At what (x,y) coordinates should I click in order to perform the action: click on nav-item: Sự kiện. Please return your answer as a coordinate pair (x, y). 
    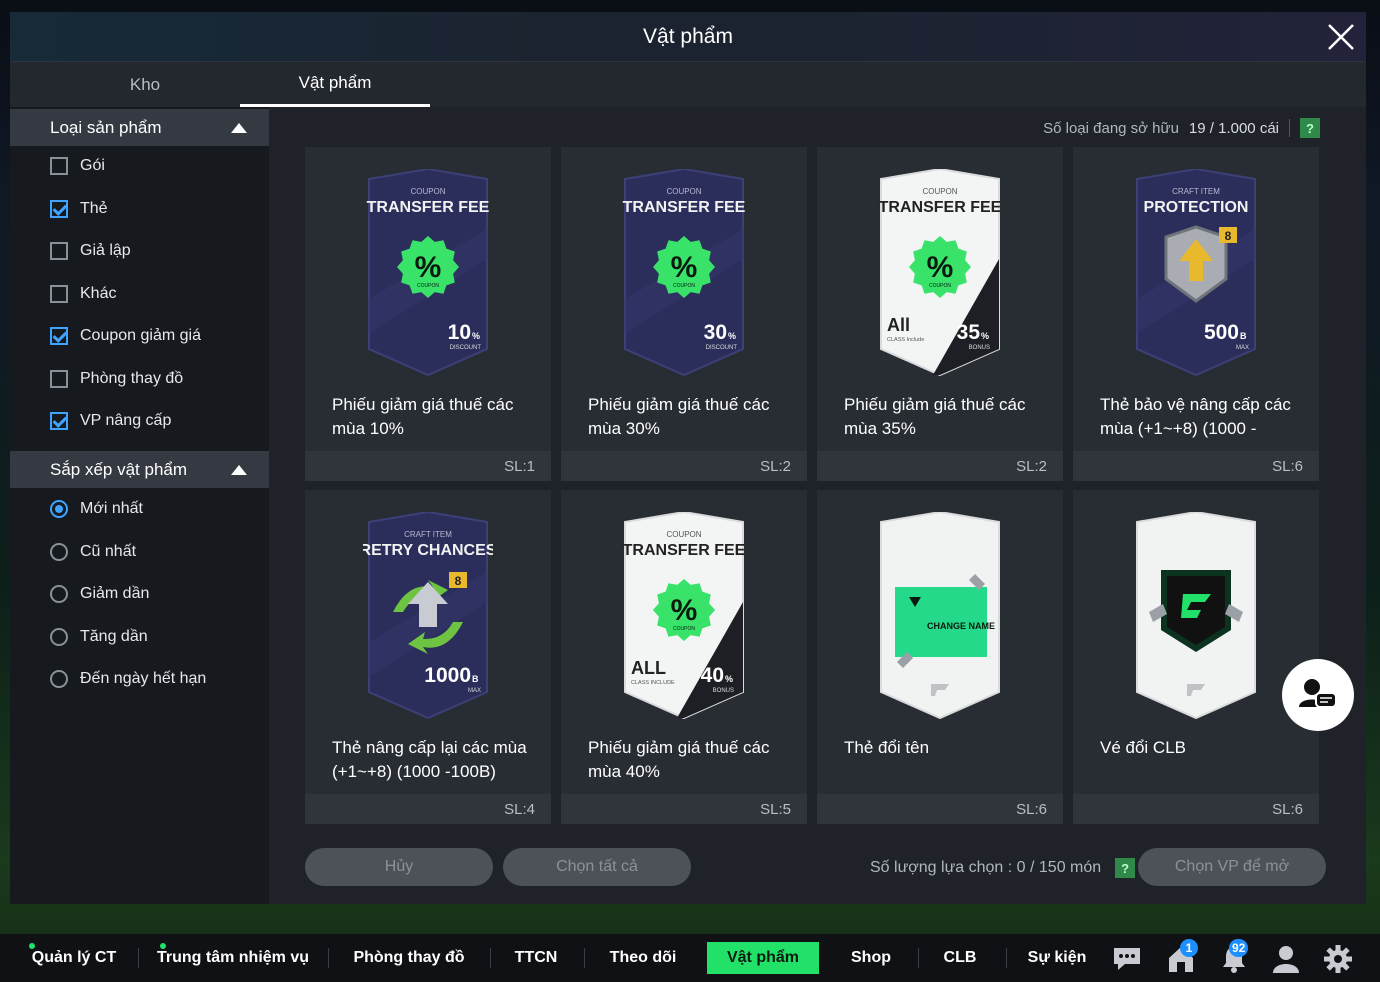
    Looking at the image, I should click on (1057, 958).